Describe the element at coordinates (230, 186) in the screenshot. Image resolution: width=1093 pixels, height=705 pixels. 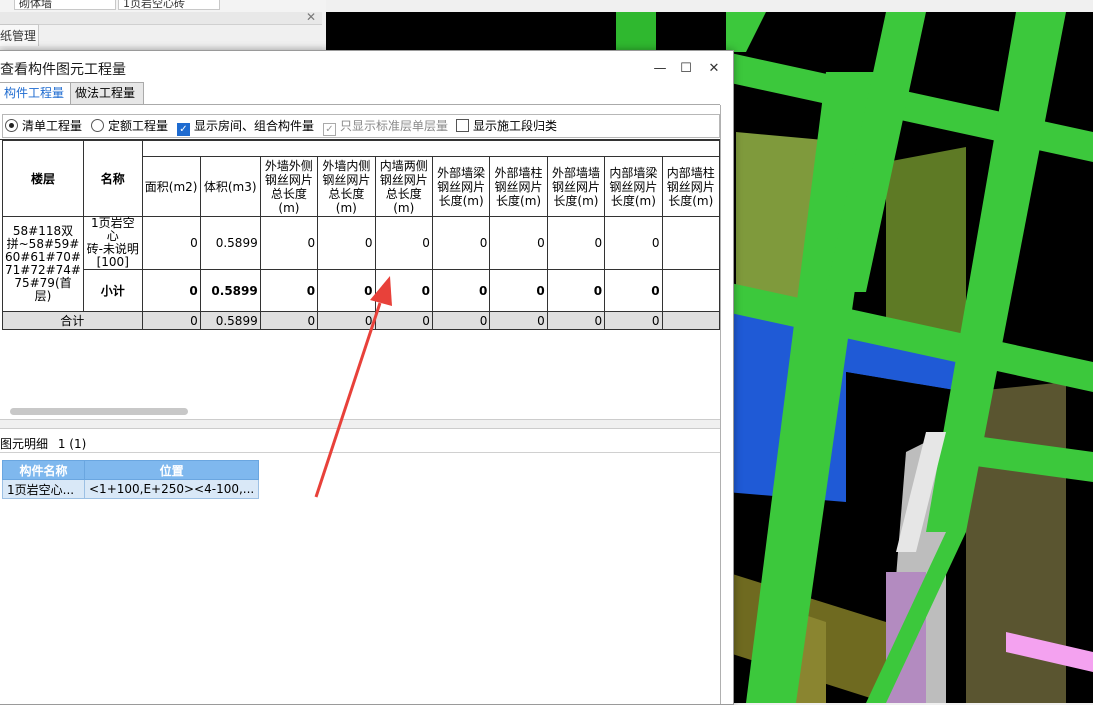
I see `header-volume: 体积(m3)` at that location.